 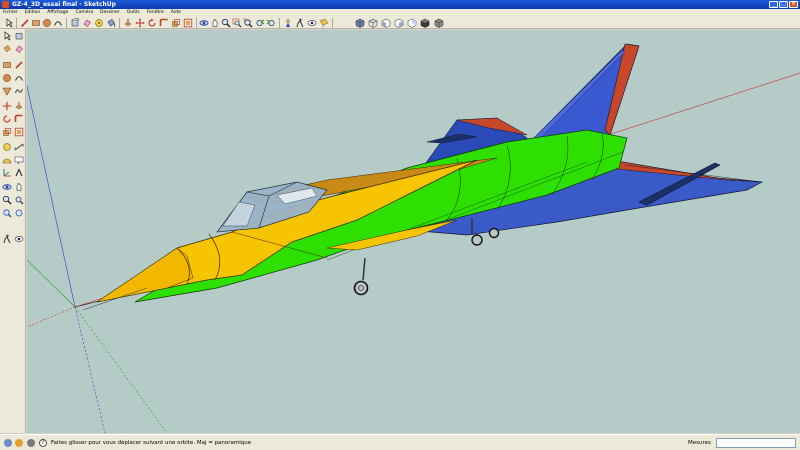 What do you see at coordinates (773, 4) in the screenshot?
I see `minimize-button: _` at bounding box center [773, 4].